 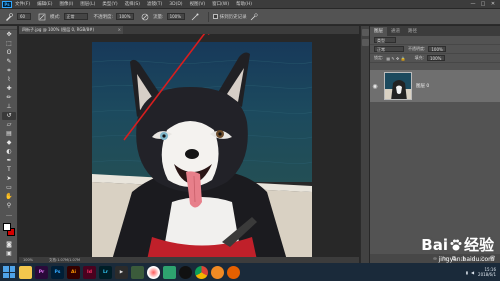 What do you see at coordinates (364, 144) in the screenshot?
I see `collapsed-panel-strip` at bounding box center [364, 144].